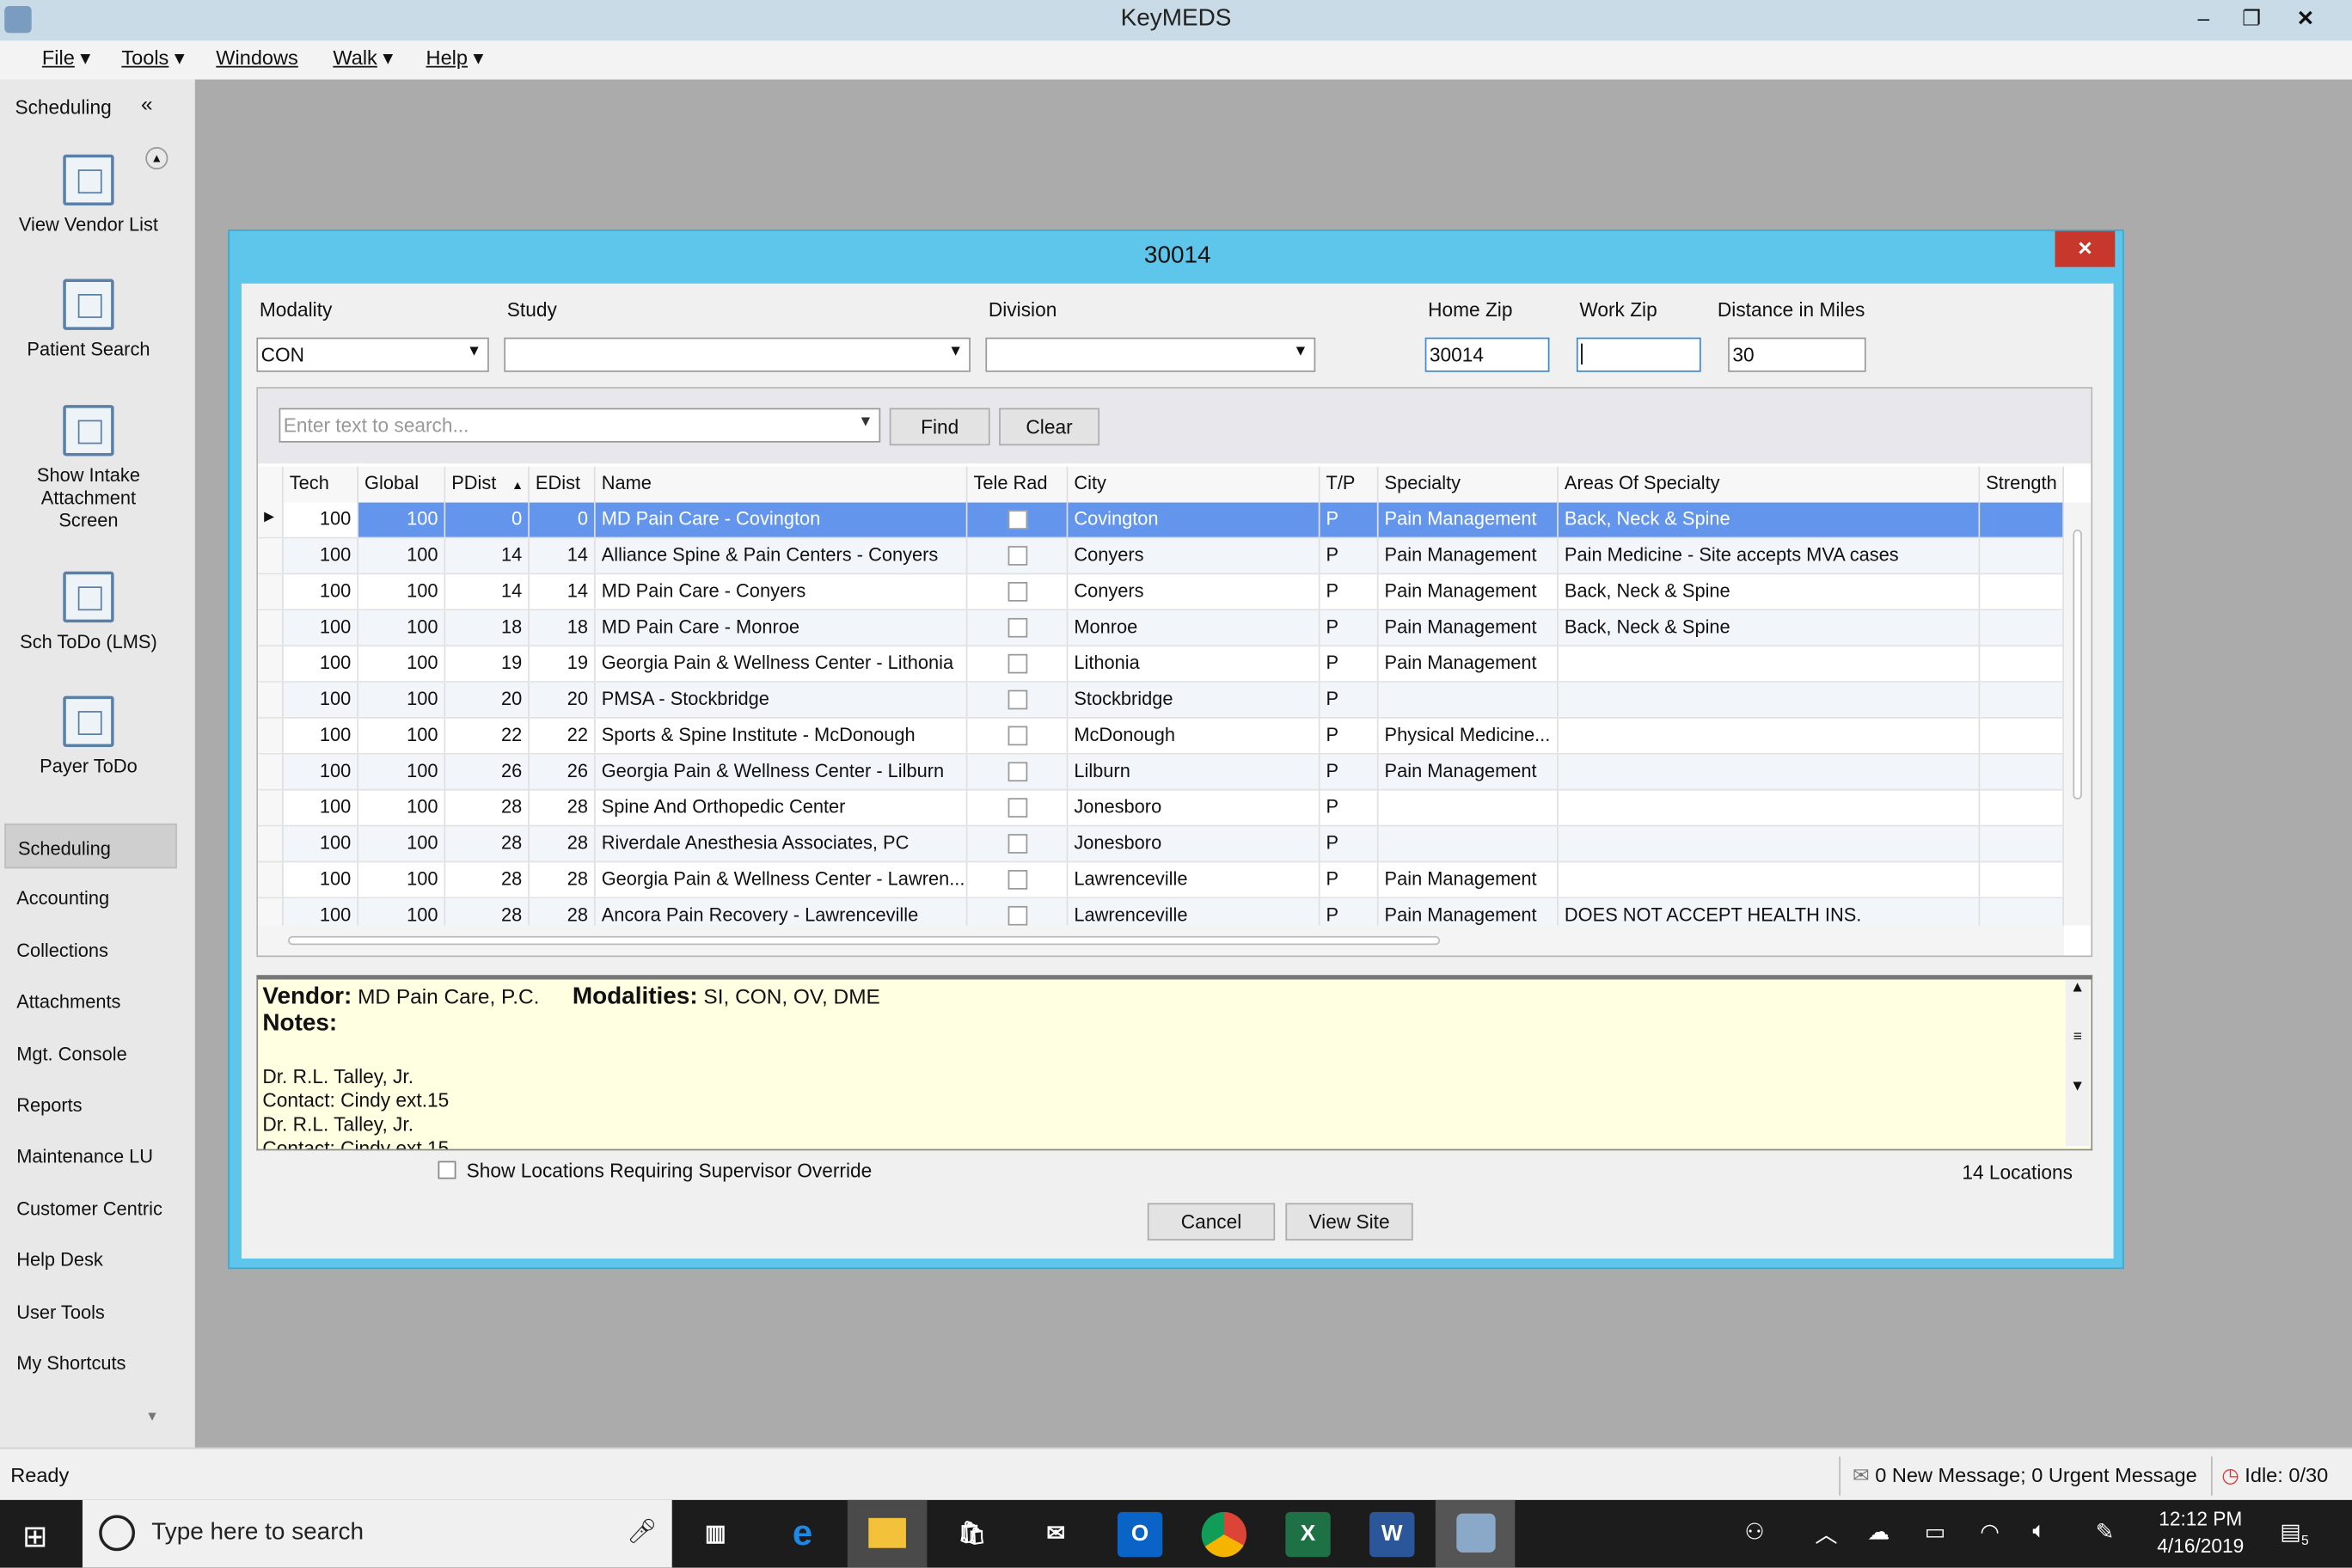 The width and height of the screenshot is (2352, 1568). Describe the element at coordinates (1049, 426) in the screenshot. I see `clear-button: Clear` at that location.